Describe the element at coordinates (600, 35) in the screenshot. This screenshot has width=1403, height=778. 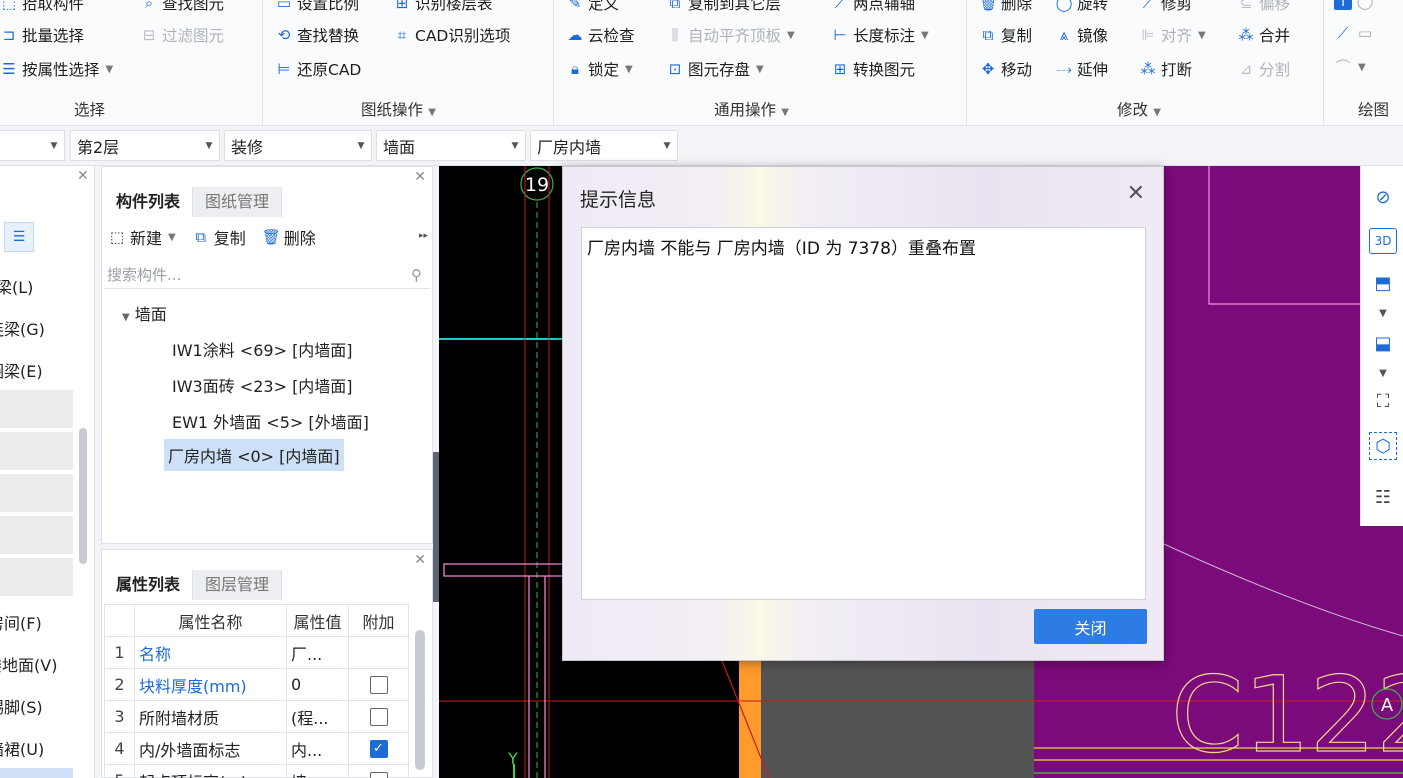
I see `cloud-check-button: ☁ 云检查` at that location.